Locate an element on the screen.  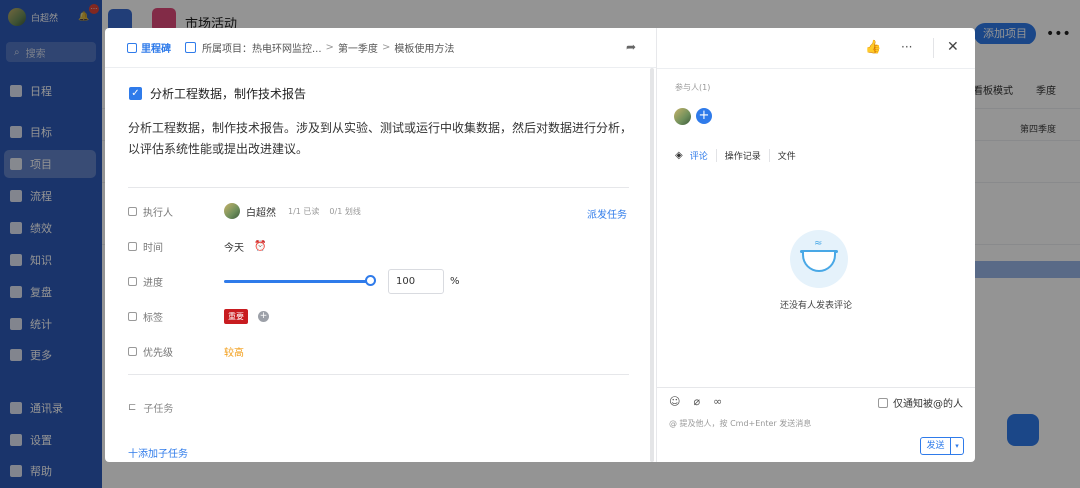
subtask-label: 子任务 is located at coordinates (158, 409).